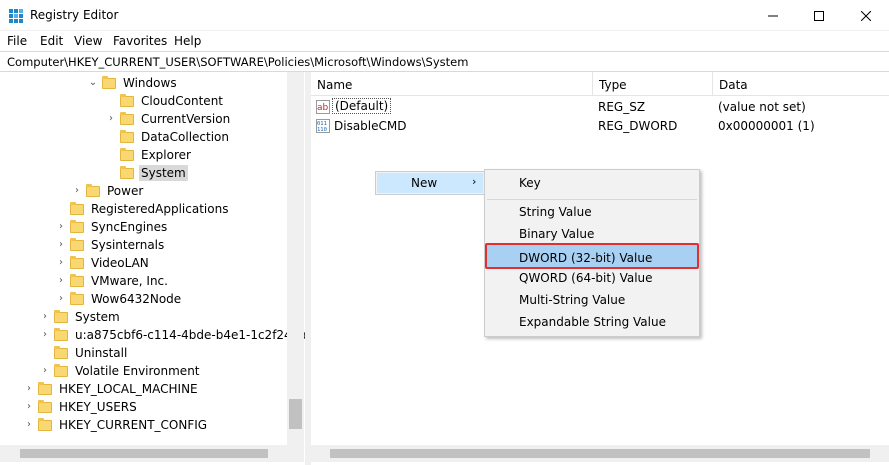 The height and width of the screenshot is (465, 889). I want to click on tree-item: › VMware, Inc., so click(113, 281).